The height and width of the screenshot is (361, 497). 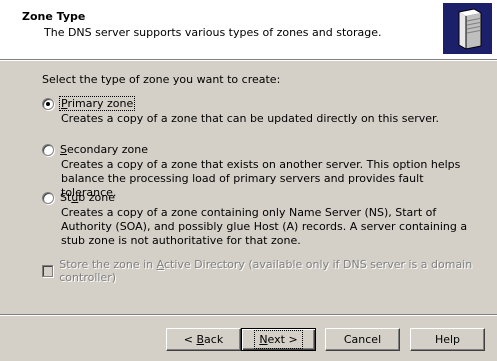 I want to click on cancel-button: Cancel, so click(x=362, y=339).